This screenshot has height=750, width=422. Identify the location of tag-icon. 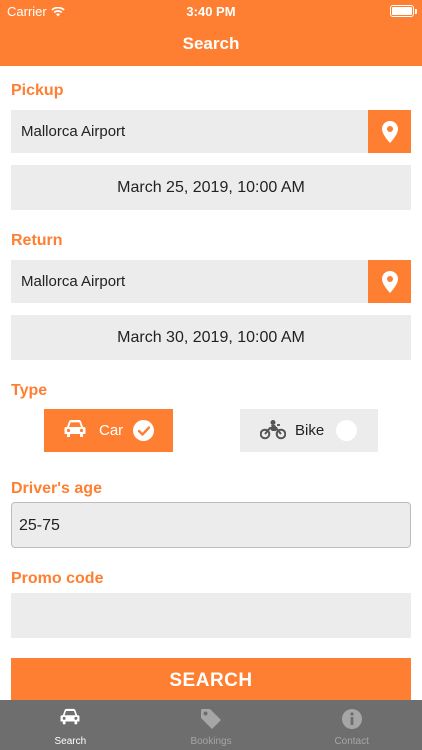
(211, 719).